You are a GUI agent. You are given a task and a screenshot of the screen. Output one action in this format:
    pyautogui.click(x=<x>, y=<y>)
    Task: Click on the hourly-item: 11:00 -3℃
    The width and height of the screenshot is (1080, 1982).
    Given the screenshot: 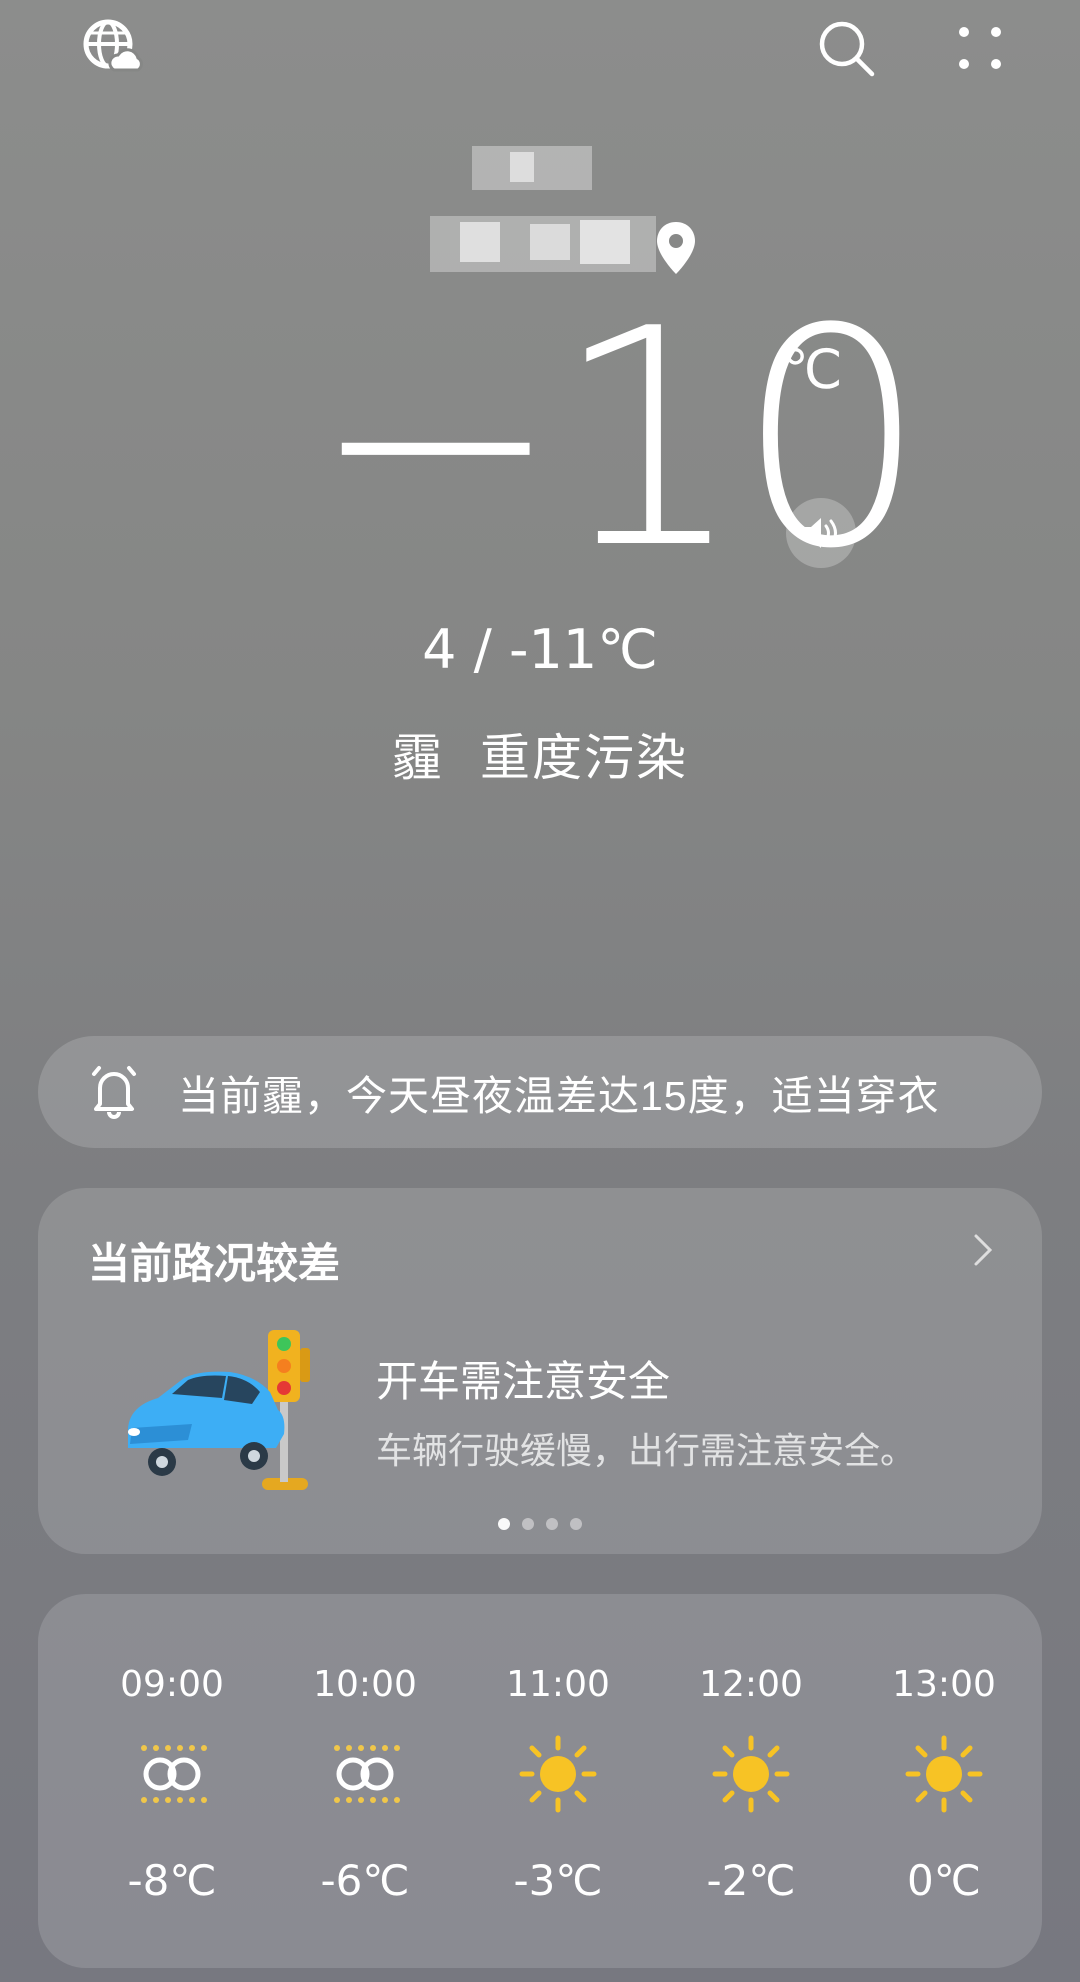 What is the action you would take?
    pyautogui.click(x=558, y=1781)
    